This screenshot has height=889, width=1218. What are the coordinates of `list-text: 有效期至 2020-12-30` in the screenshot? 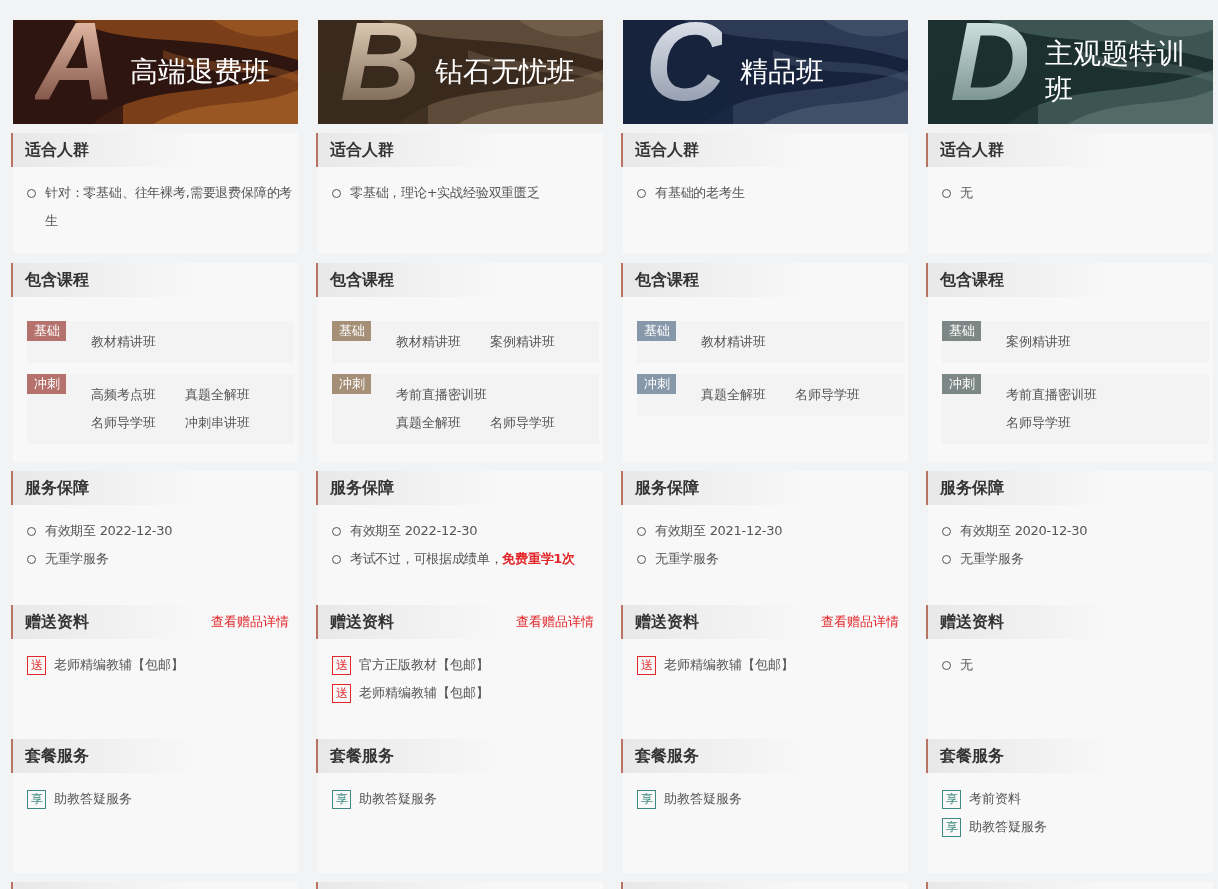 It's located at (1024, 531).